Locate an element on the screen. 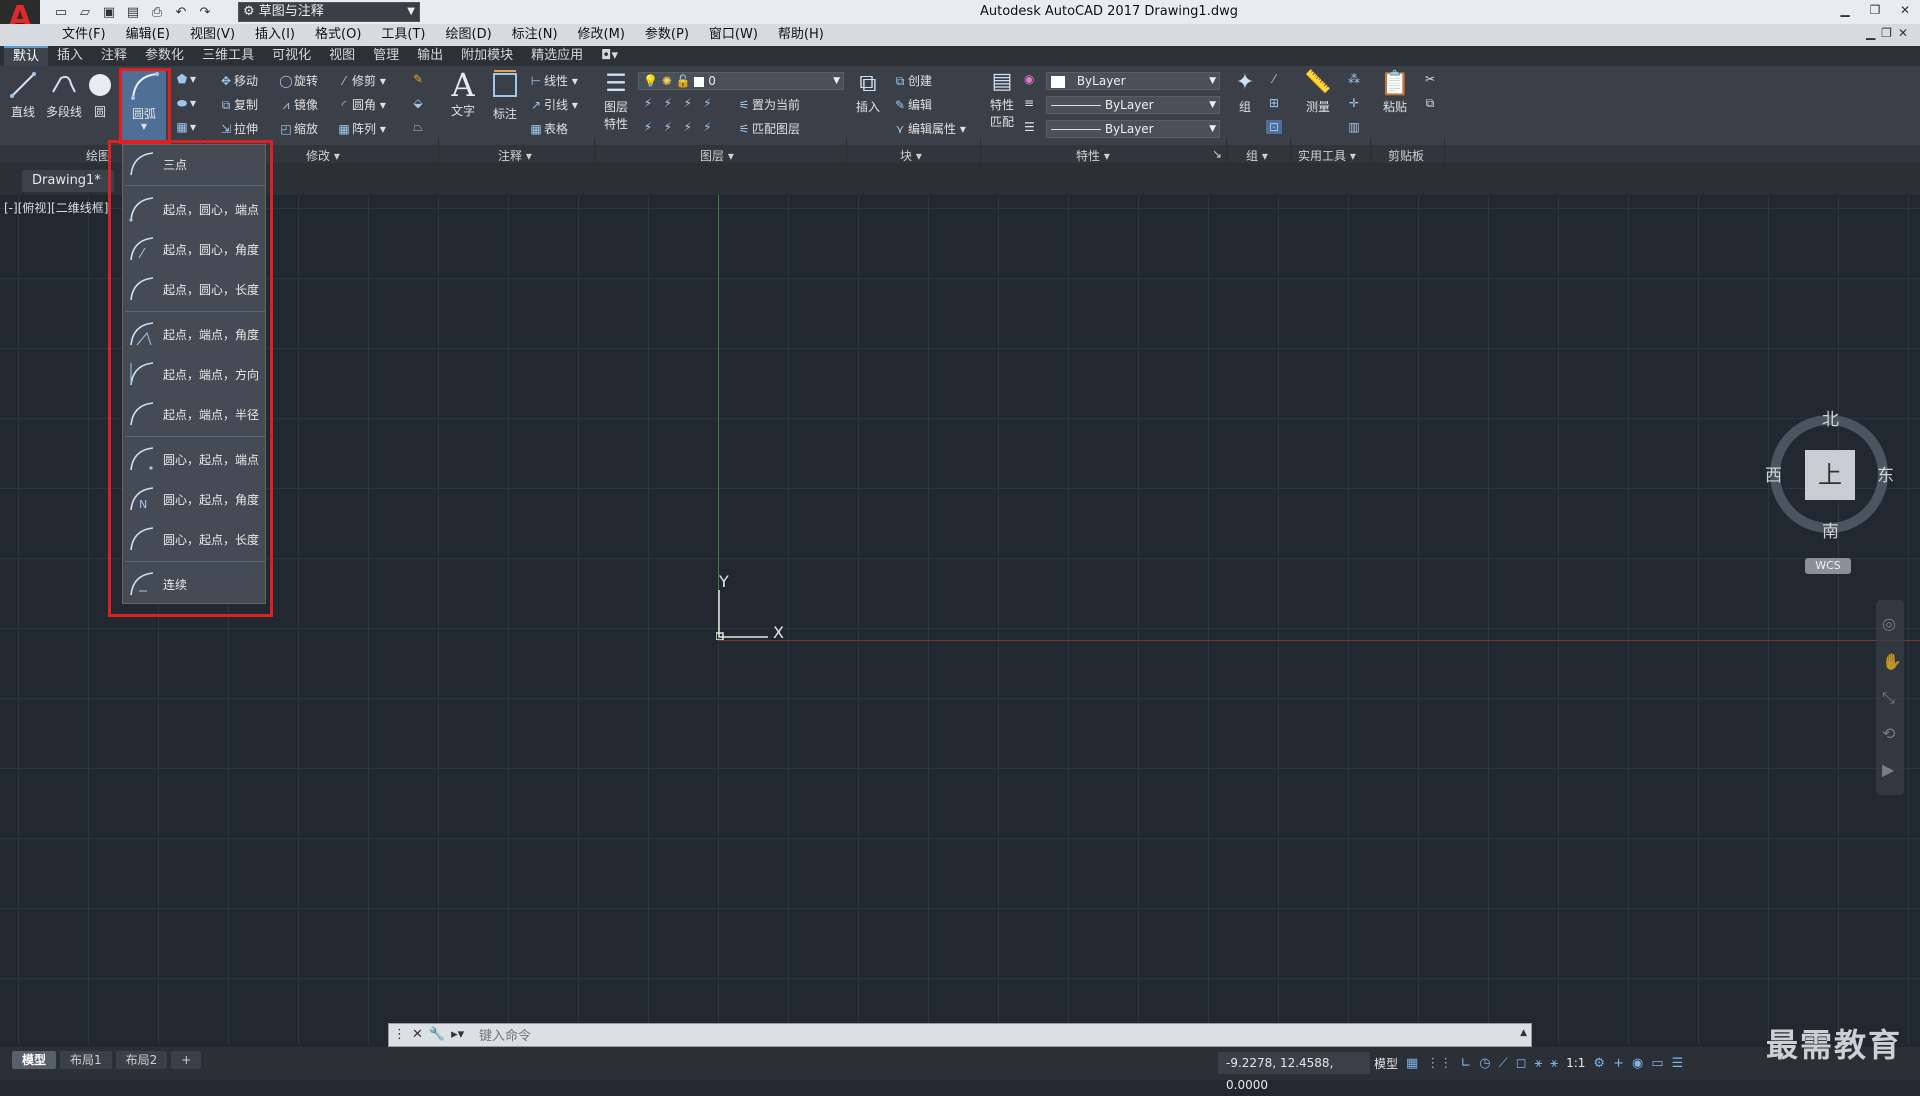  pan-icon: ✋ is located at coordinates (1892, 661).